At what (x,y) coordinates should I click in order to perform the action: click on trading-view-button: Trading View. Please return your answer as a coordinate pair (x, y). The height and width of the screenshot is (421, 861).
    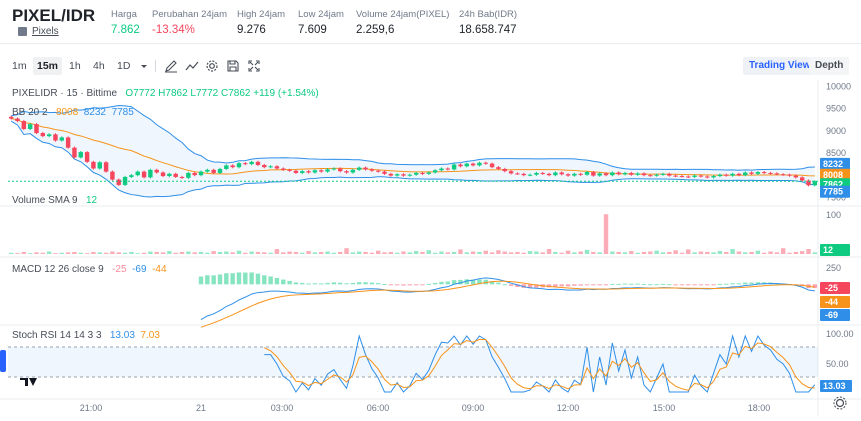
    Looking at the image, I should click on (780, 66).